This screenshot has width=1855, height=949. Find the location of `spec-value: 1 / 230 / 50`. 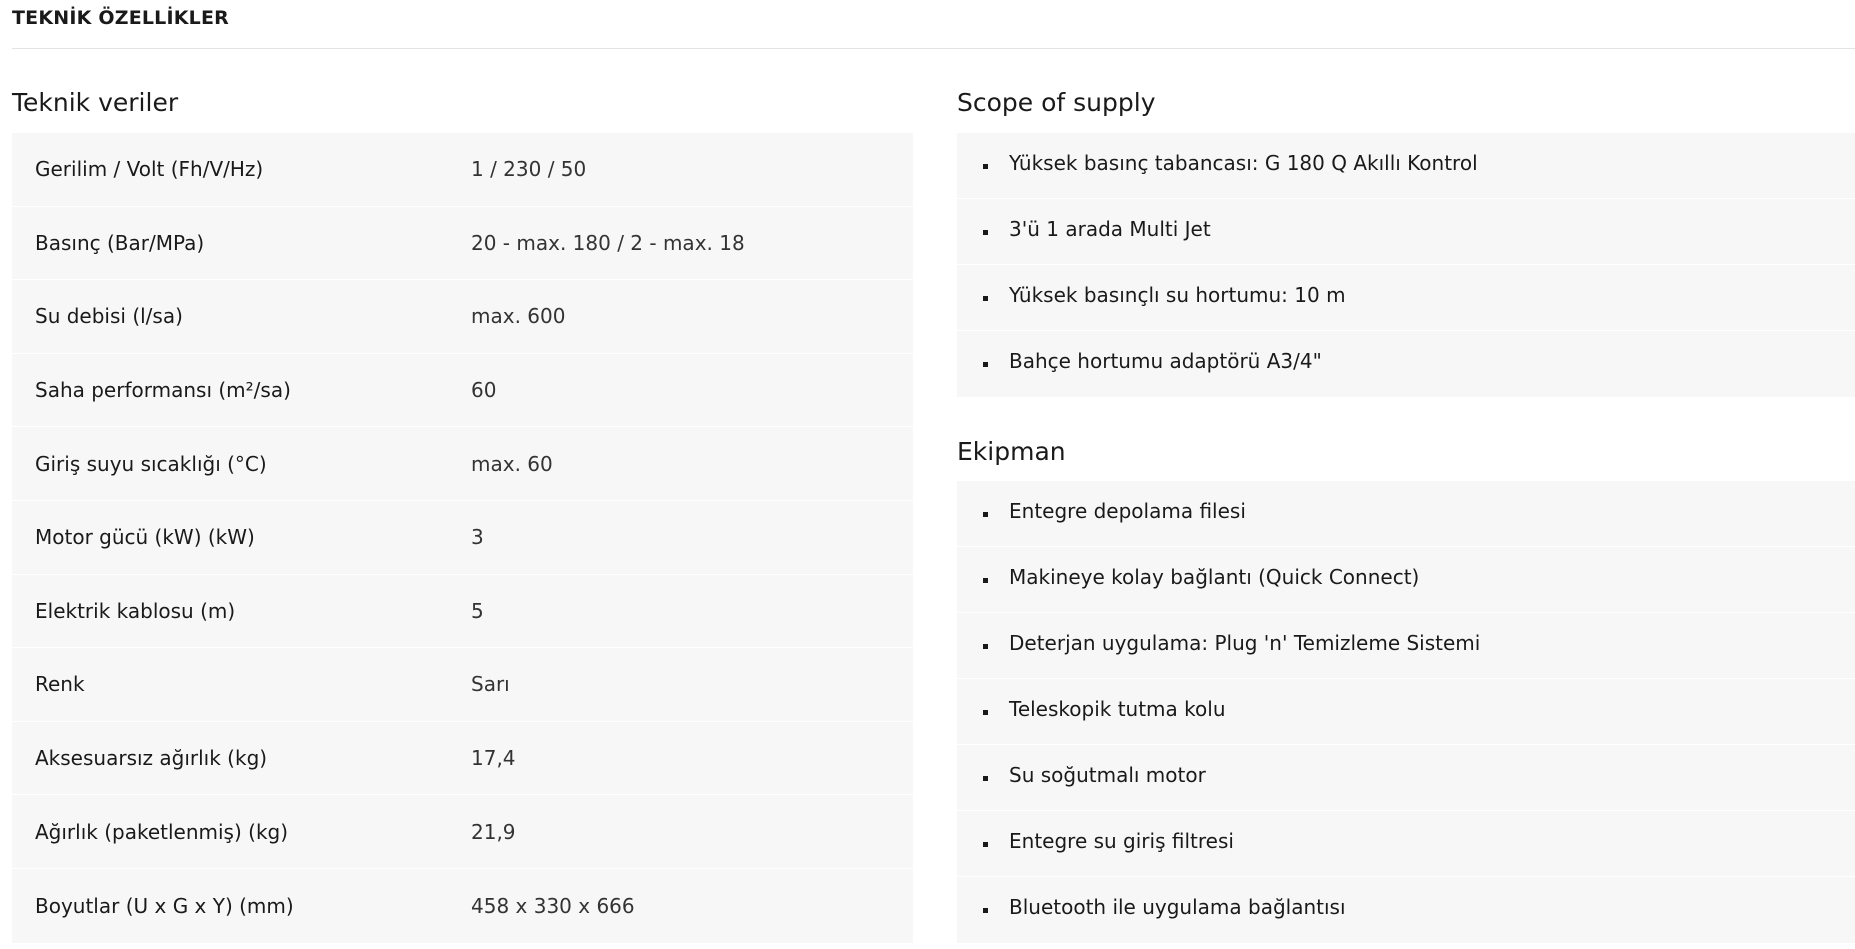

spec-value: 1 / 230 / 50 is located at coordinates (529, 169).